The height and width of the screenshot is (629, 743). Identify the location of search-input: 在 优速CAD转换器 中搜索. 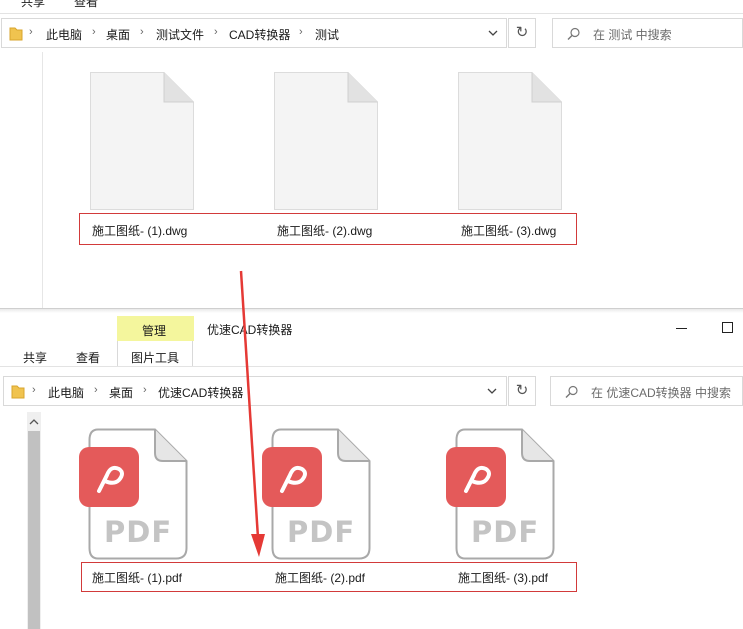
(646, 391).